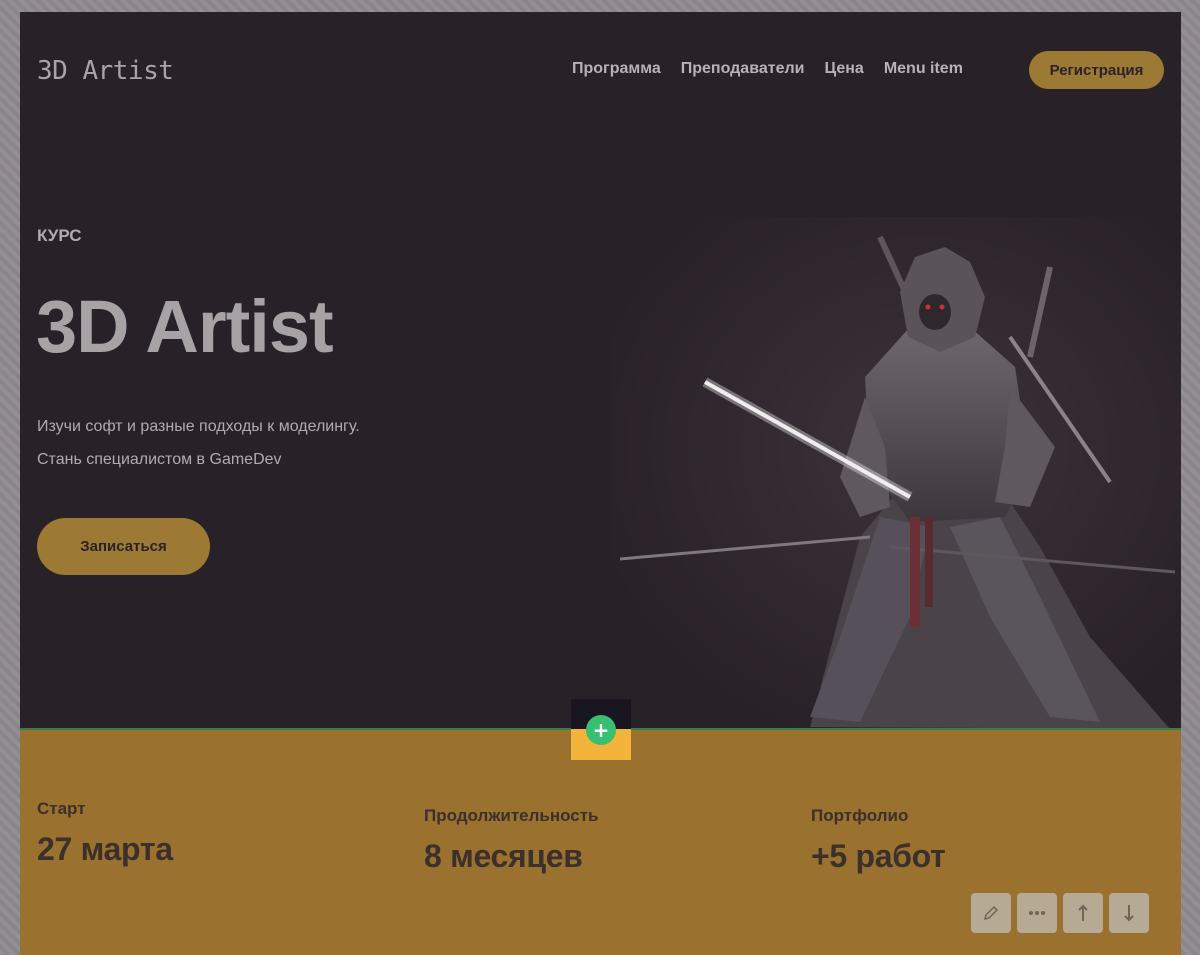  What do you see at coordinates (1129, 913) in the screenshot?
I see `arrow-down-icon` at bounding box center [1129, 913].